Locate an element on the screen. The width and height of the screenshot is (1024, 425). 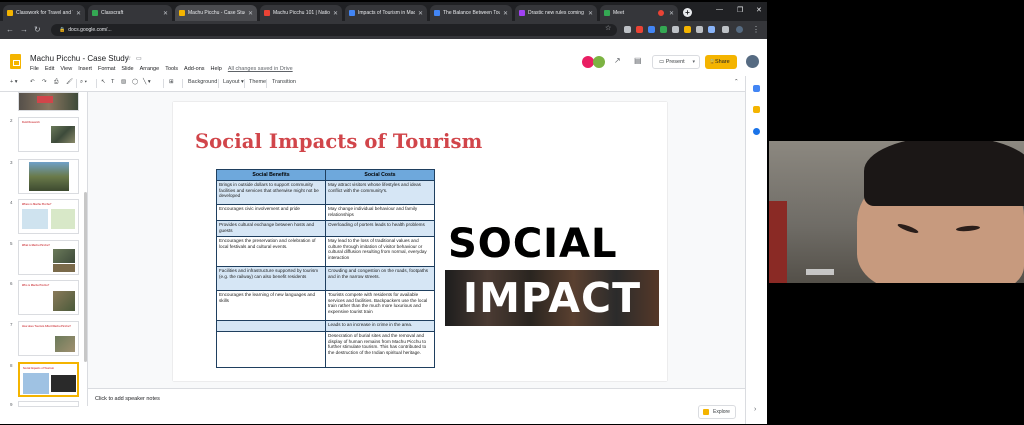
menu-edit: Edit is located at coordinates (49, 69).